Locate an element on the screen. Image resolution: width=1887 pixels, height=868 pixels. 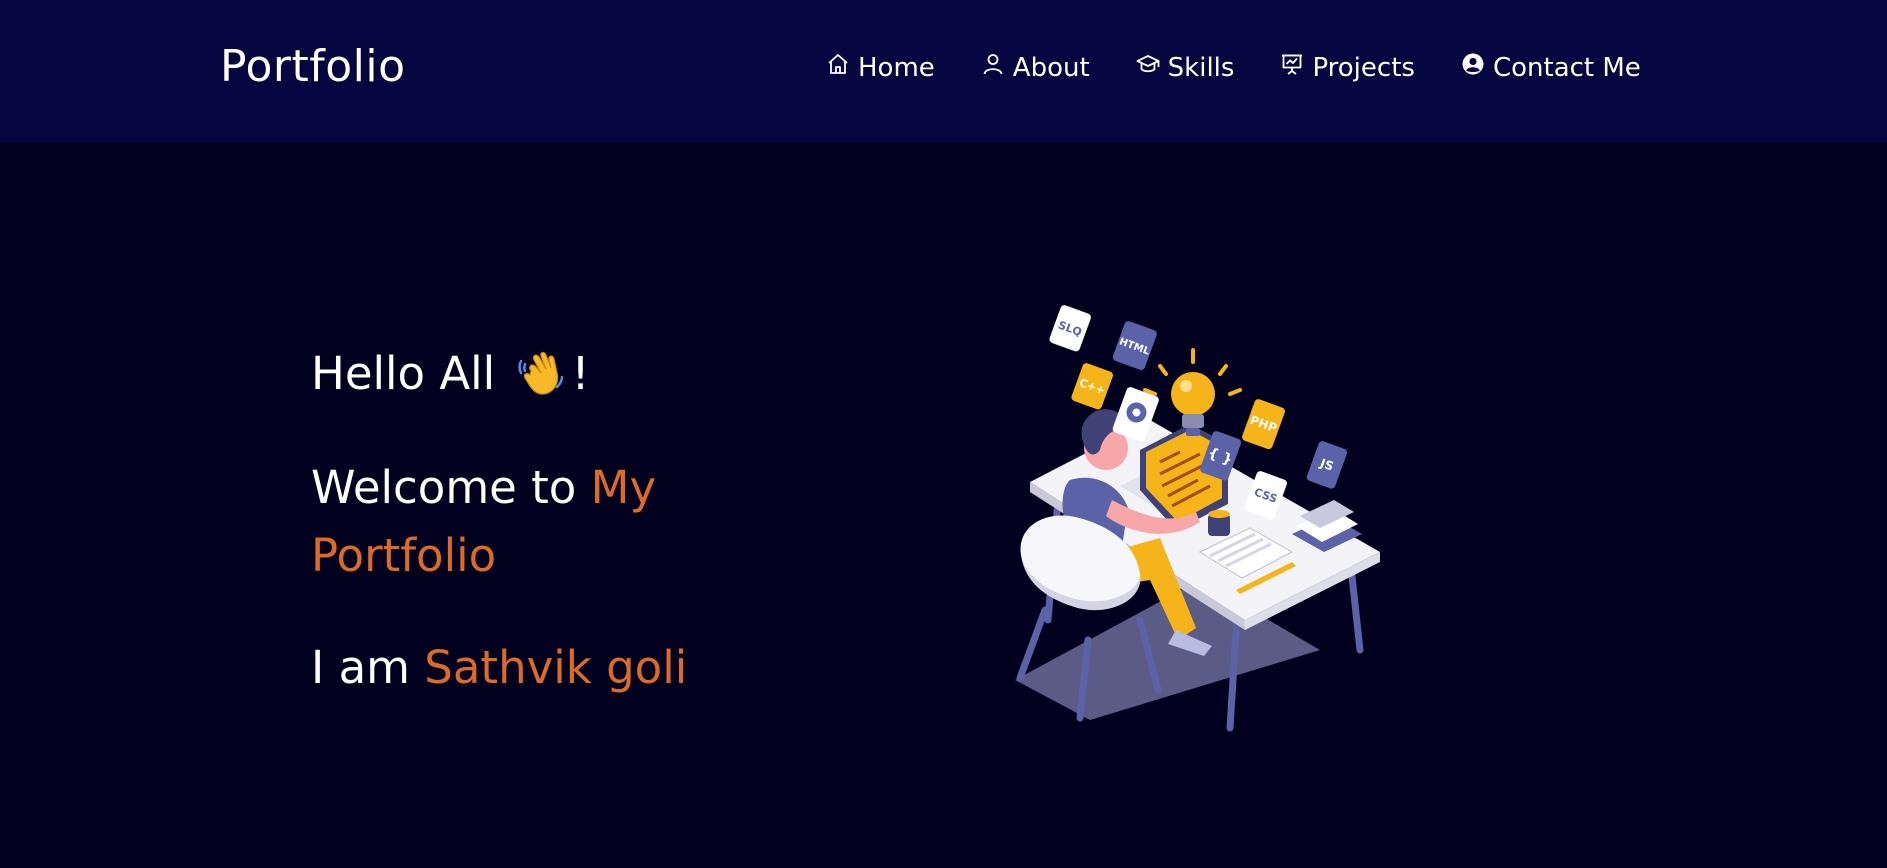
intro-name: Sathvik goli is located at coordinates (556, 667).